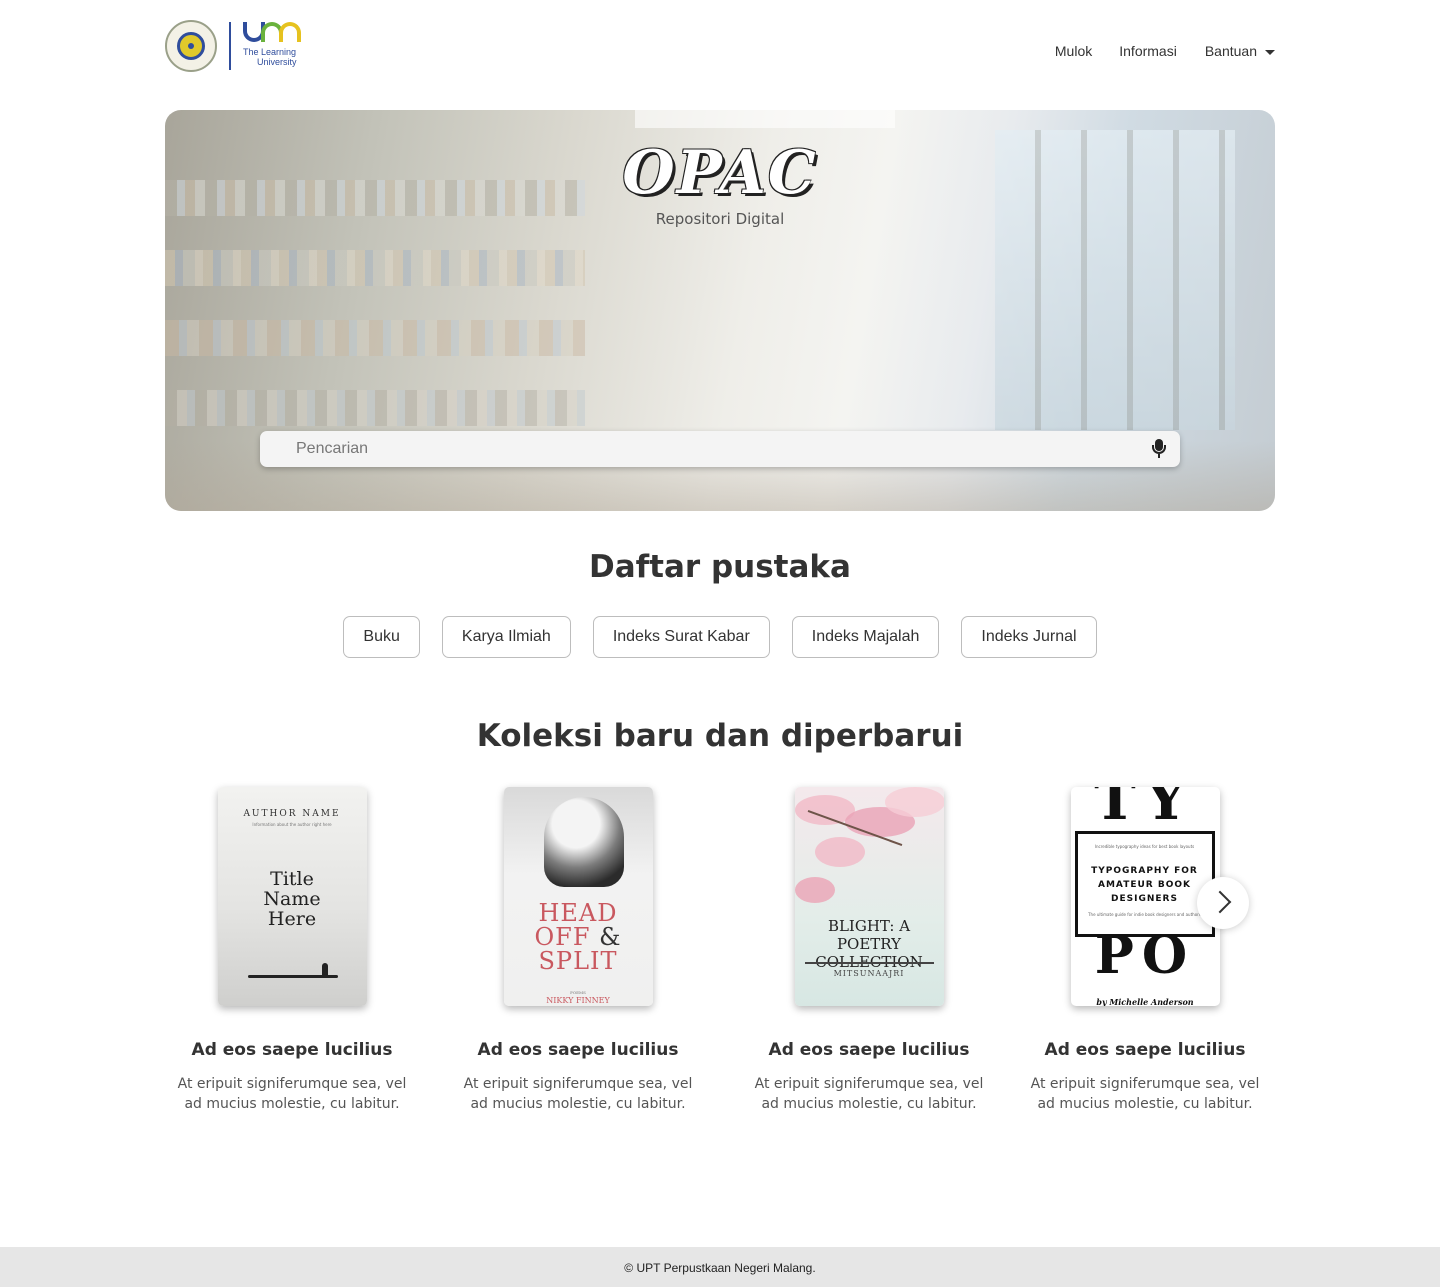  Describe the element at coordinates (583, 842) in the screenshot. I see `cover-photo` at that location.